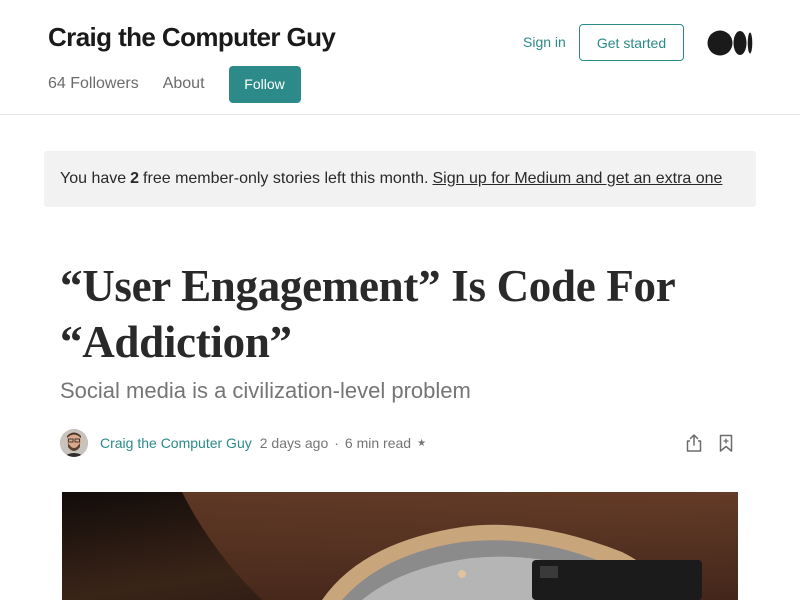  I want to click on share-icon, so click(694, 443).